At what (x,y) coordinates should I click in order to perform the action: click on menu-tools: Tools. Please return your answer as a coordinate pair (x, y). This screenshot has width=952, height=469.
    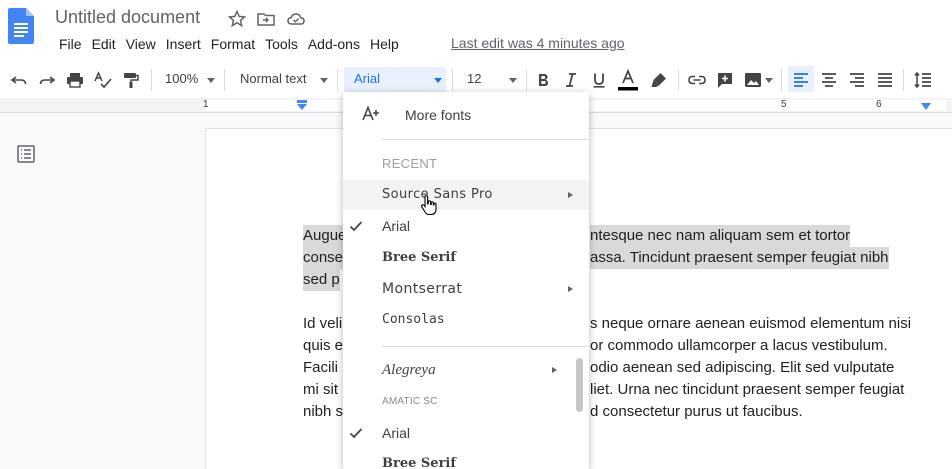
    Looking at the image, I should click on (281, 44).